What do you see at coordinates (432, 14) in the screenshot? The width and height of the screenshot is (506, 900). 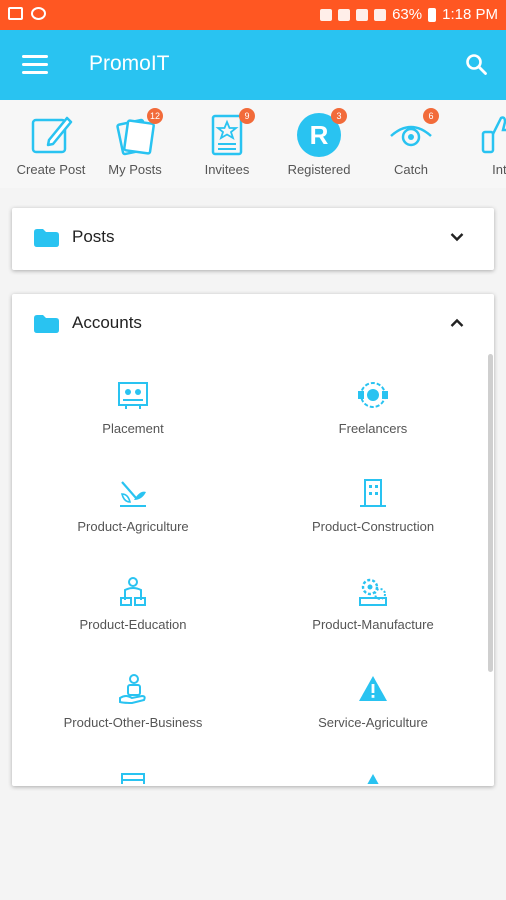 I see `battery-icon` at bounding box center [432, 14].